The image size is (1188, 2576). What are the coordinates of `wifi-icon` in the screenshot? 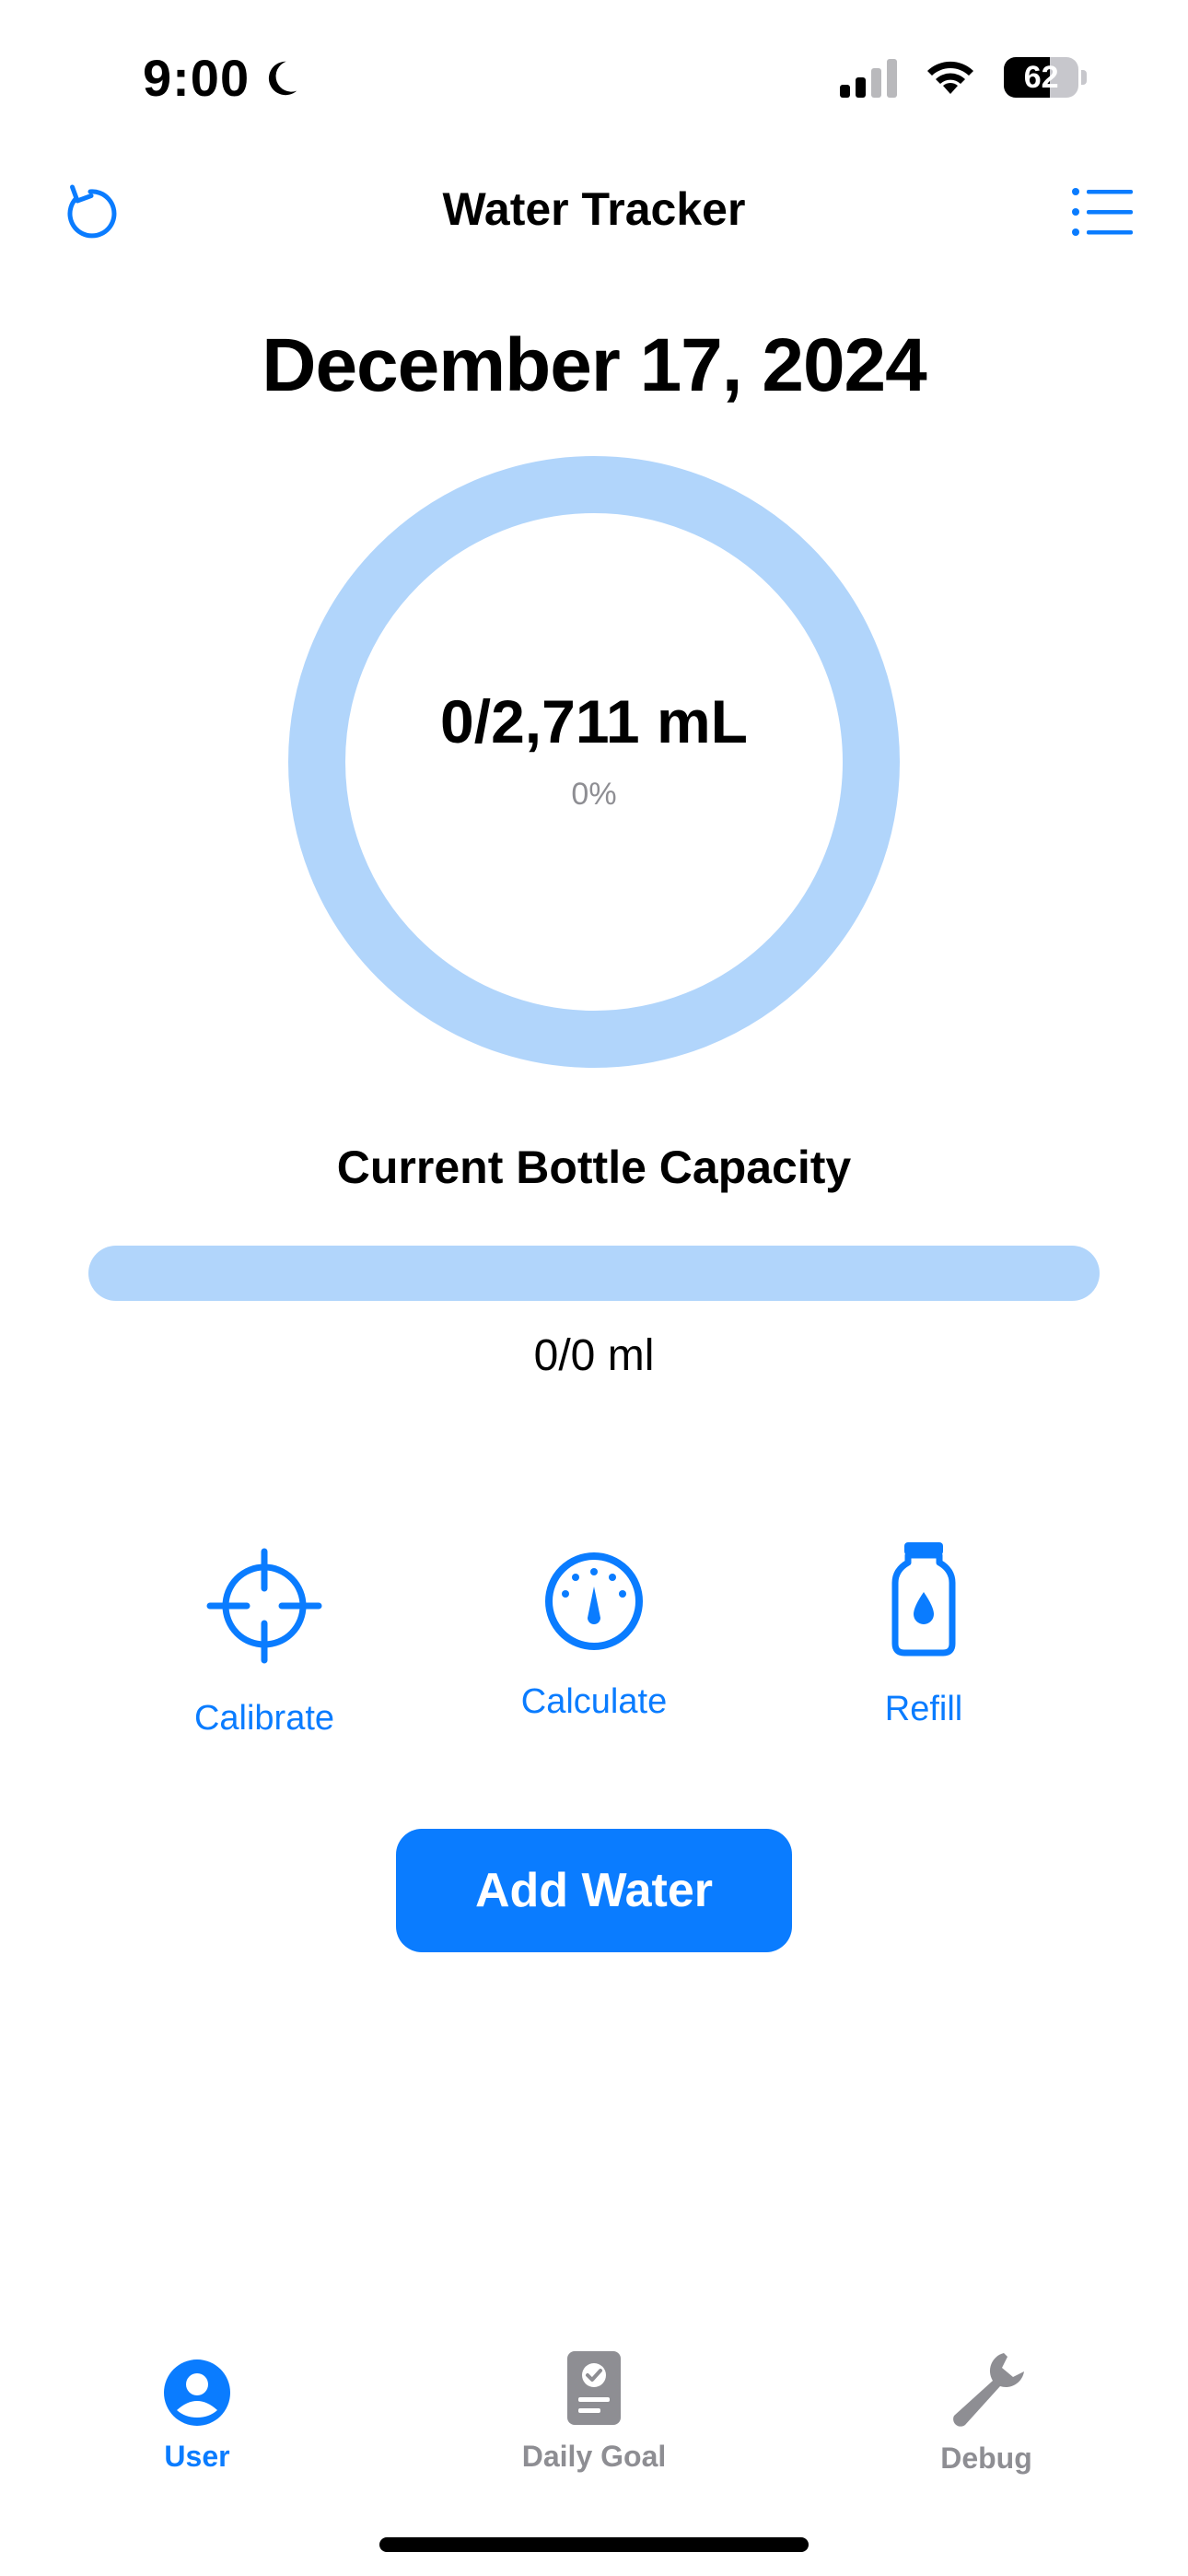 It's located at (951, 77).